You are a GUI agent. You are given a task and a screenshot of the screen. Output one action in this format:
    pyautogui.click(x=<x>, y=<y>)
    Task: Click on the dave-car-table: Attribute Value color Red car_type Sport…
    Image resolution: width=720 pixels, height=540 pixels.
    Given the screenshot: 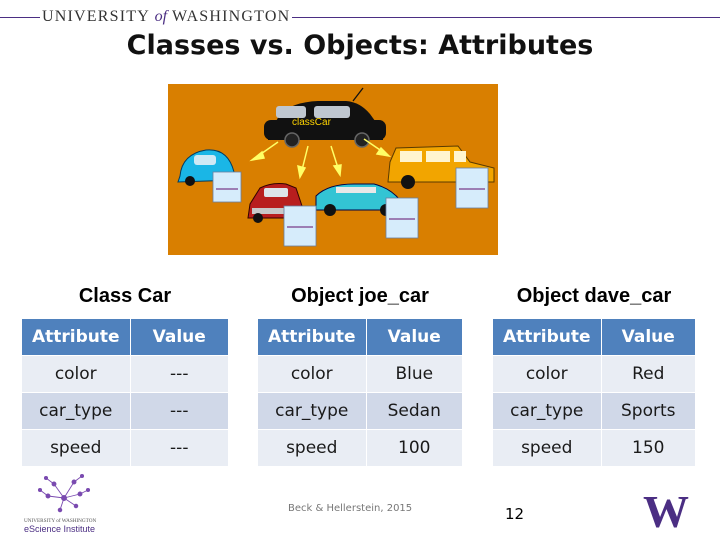 What is the action you would take?
    pyautogui.click(x=594, y=393)
    